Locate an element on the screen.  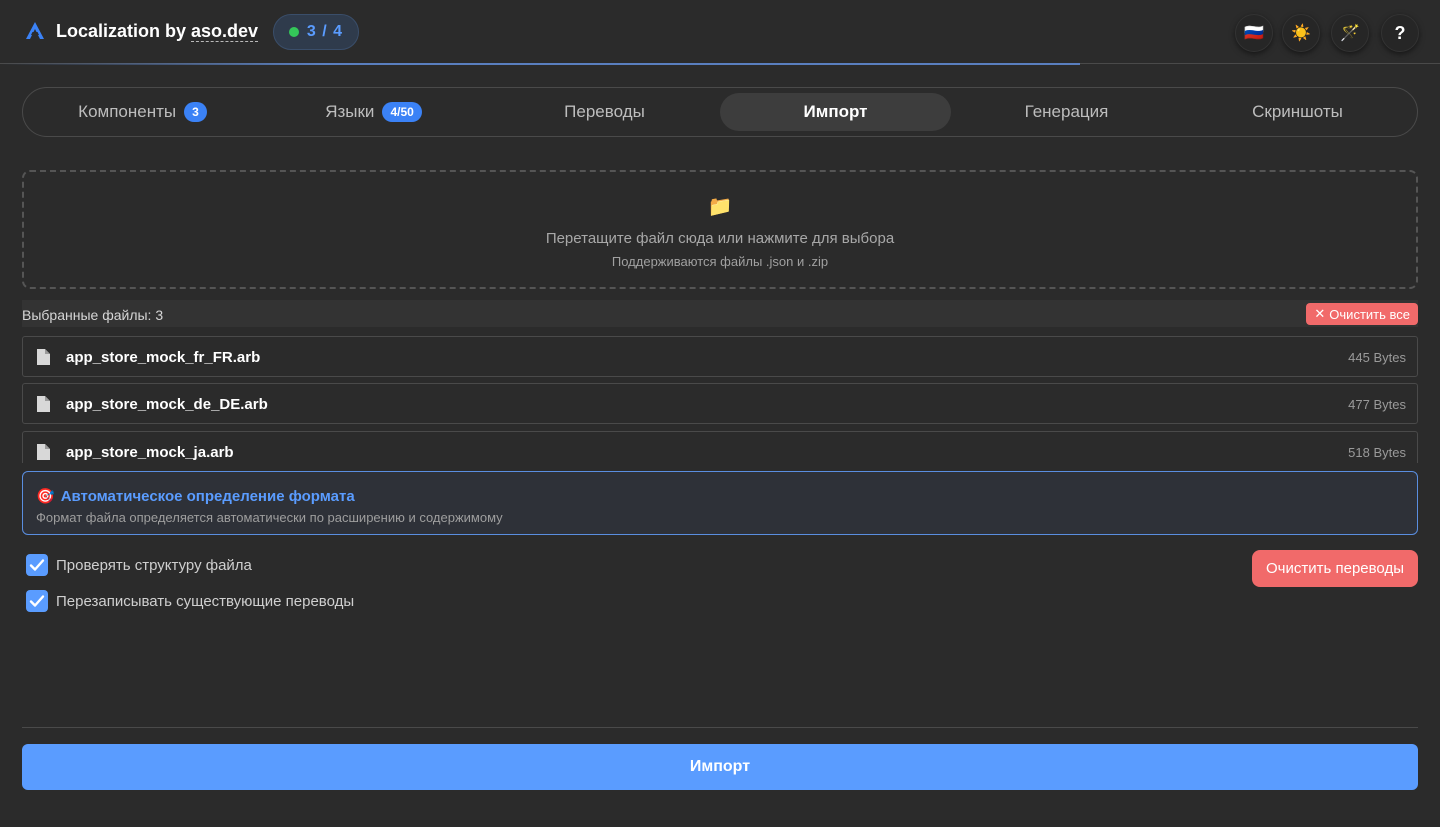
language-flag-button: 🇷🇺 is located at coordinates (1254, 33).